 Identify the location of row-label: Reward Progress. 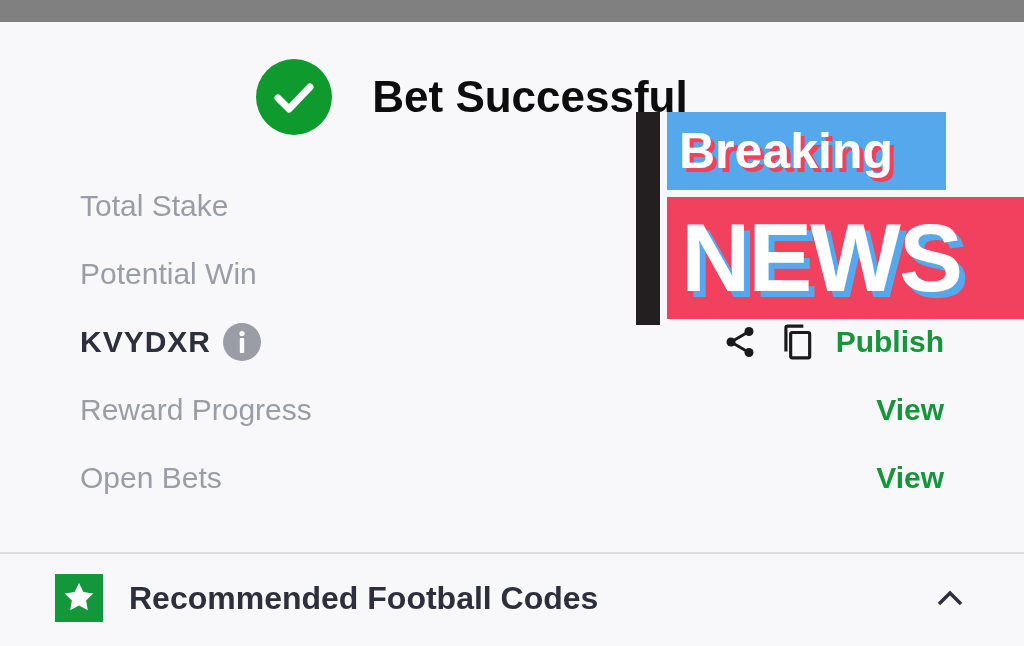
(196, 410).